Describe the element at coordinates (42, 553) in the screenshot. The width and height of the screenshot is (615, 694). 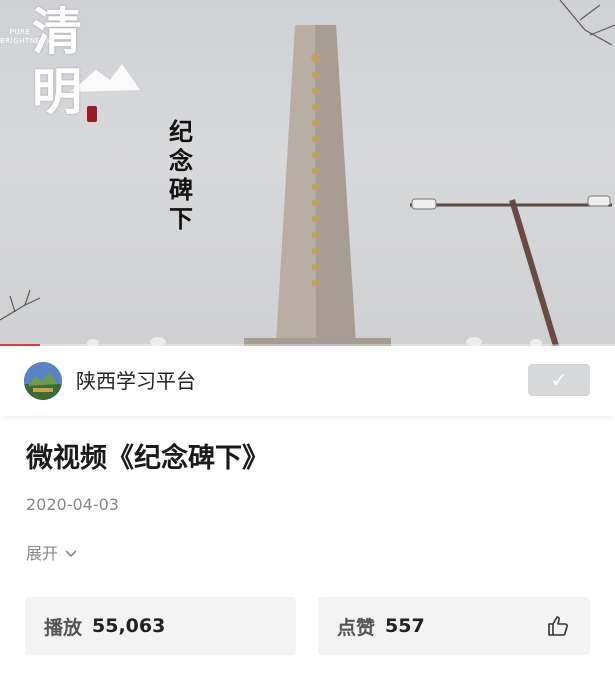
I see `expand-label: 展开` at that location.